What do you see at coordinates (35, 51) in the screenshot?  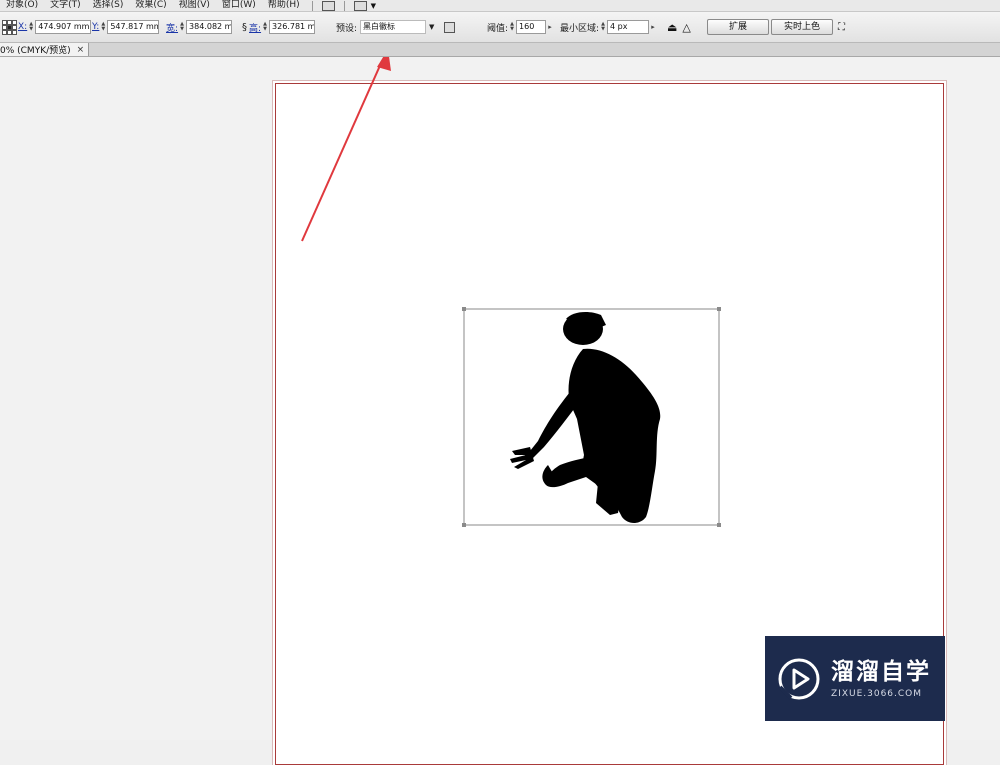 I see `document-tab-title: 0% (CMYK/预览)` at bounding box center [35, 51].